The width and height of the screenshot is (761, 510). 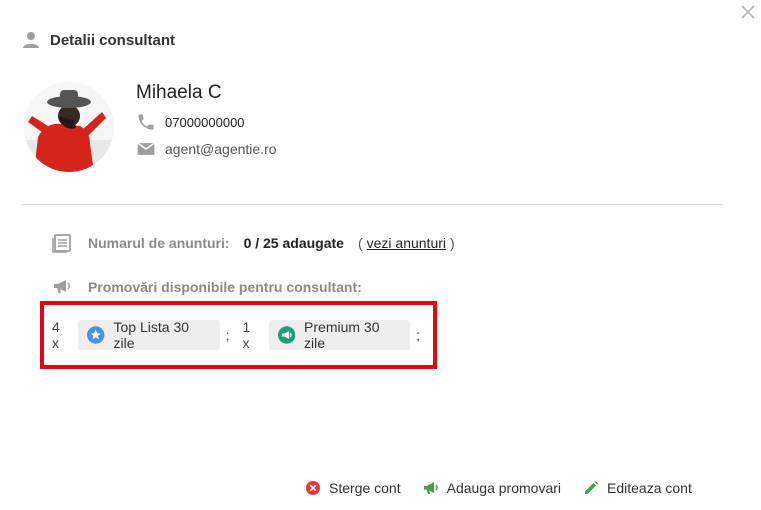 I want to click on dialog-header: Detalii consultant, so click(x=98, y=40).